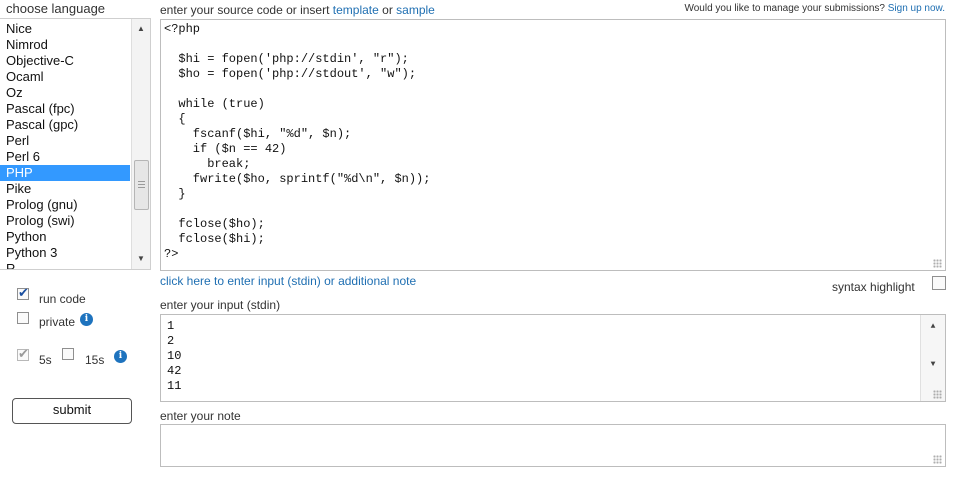 Image resolution: width=964 pixels, height=477 pixels. I want to click on signup-link: Sign up now., so click(916, 8).